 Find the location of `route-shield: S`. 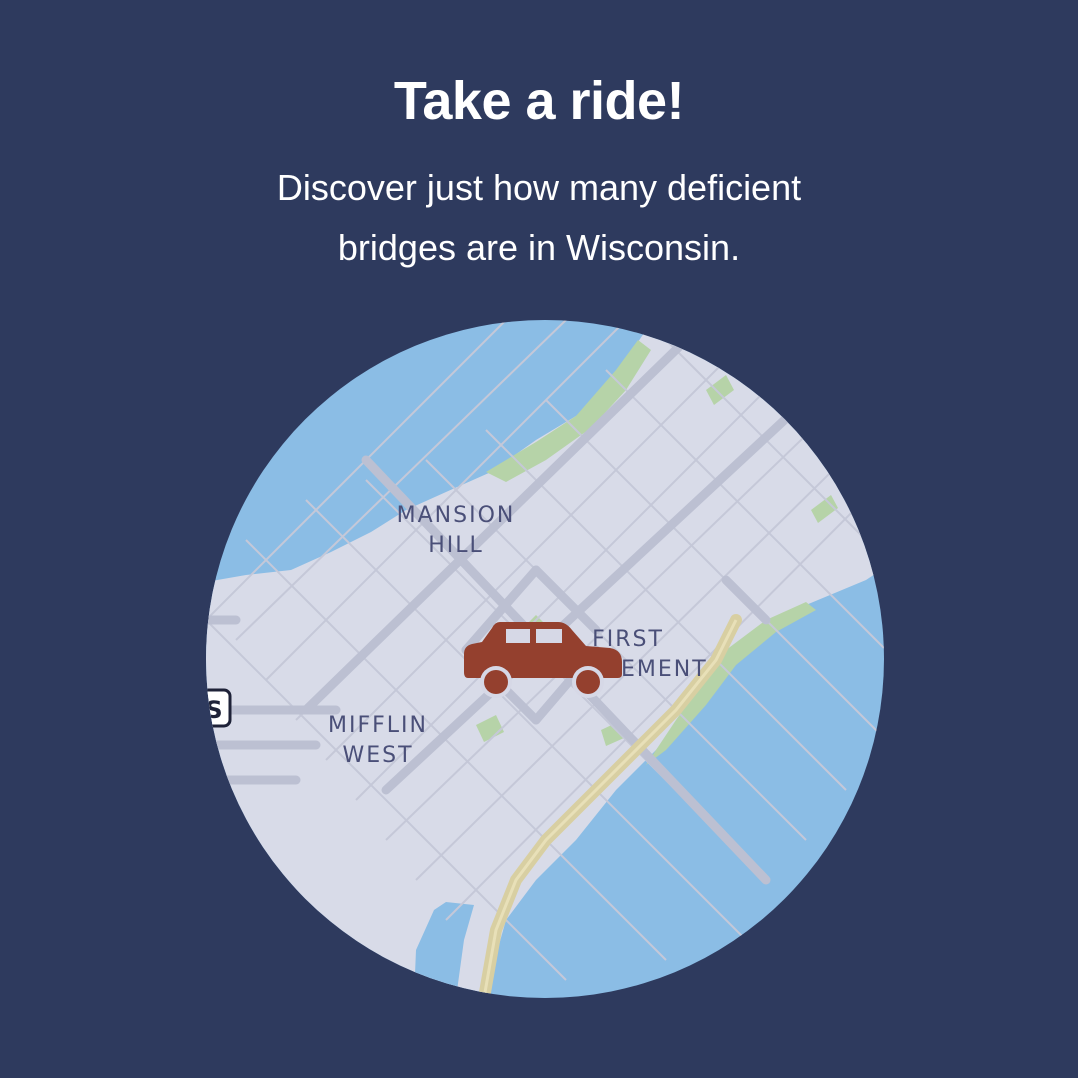

route-shield: S is located at coordinates (219, 708).